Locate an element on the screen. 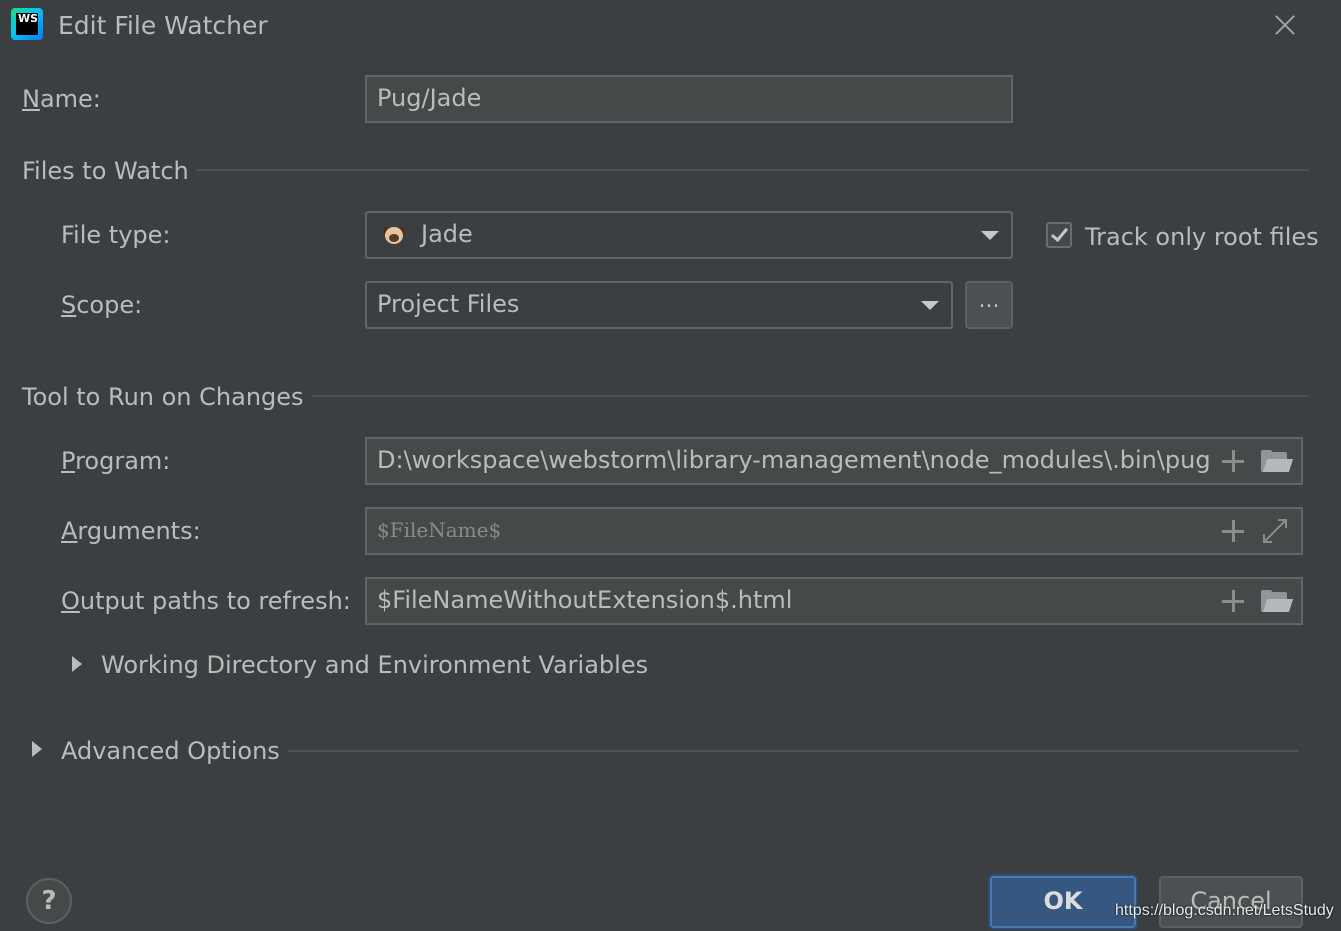  scope-label: Scope: is located at coordinates (102, 305).